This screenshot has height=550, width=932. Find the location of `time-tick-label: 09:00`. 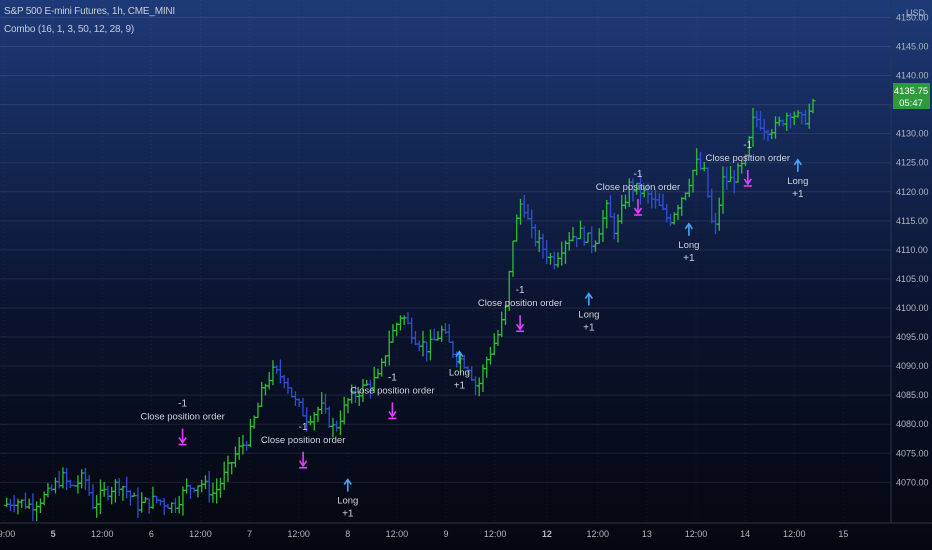

time-tick-label: 09:00 is located at coordinates (7, 534).